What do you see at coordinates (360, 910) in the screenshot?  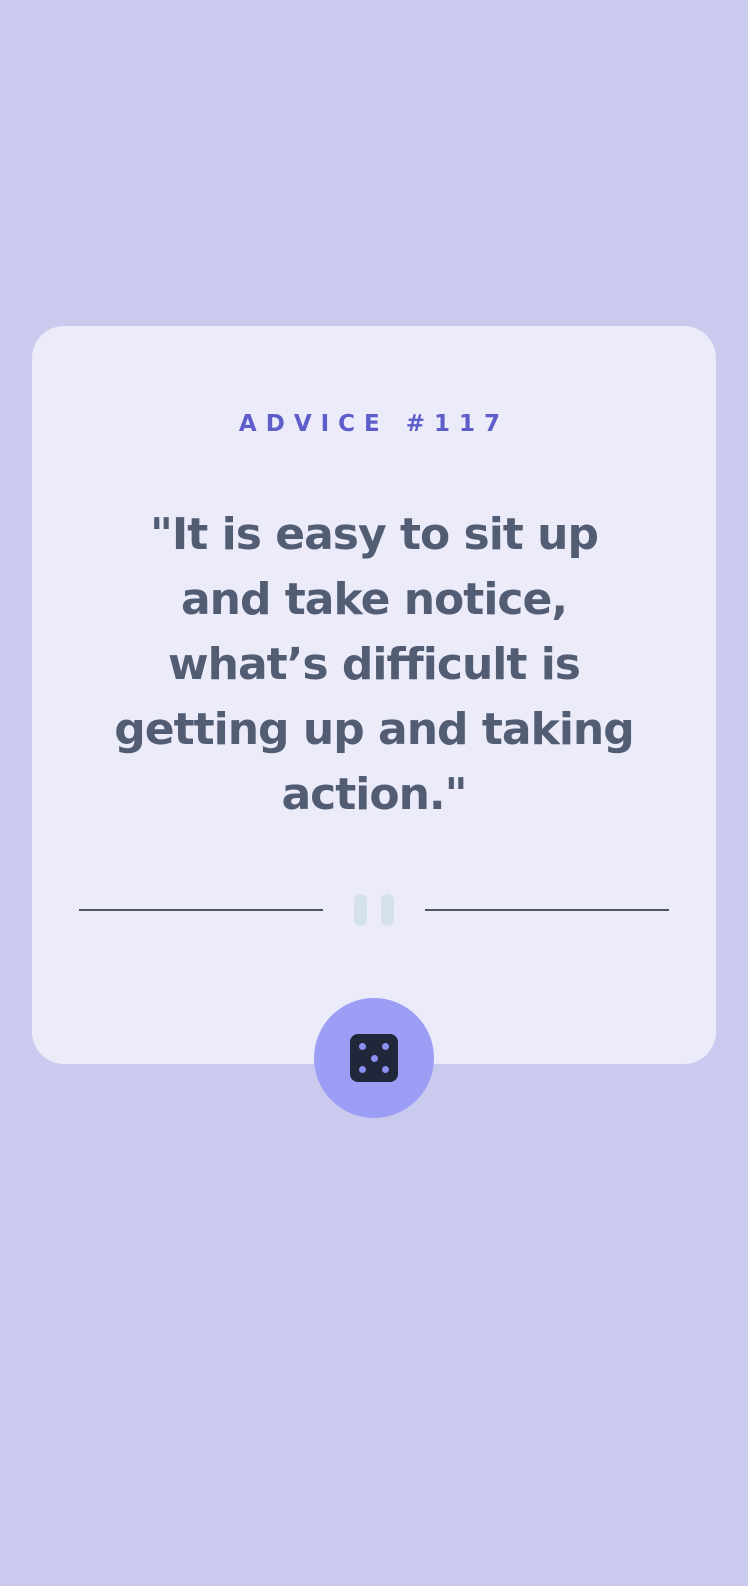 I see `pause-icon-bar-left` at bounding box center [360, 910].